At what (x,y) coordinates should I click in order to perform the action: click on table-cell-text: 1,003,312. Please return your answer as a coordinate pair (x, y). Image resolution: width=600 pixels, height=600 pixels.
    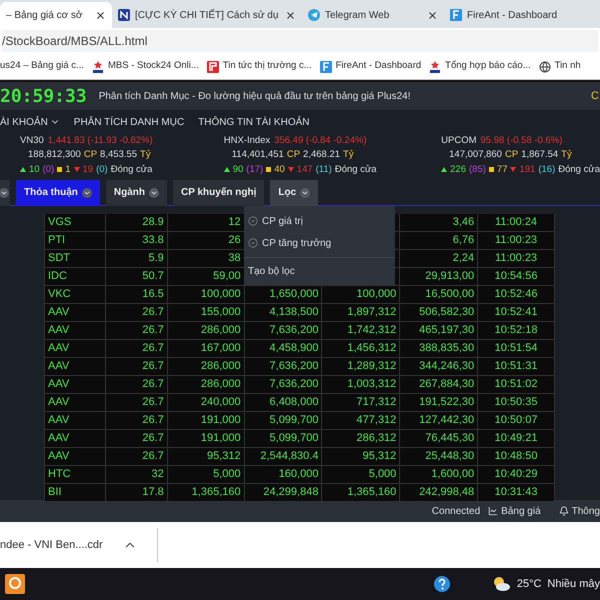
    Looking at the image, I should click on (371, 384).